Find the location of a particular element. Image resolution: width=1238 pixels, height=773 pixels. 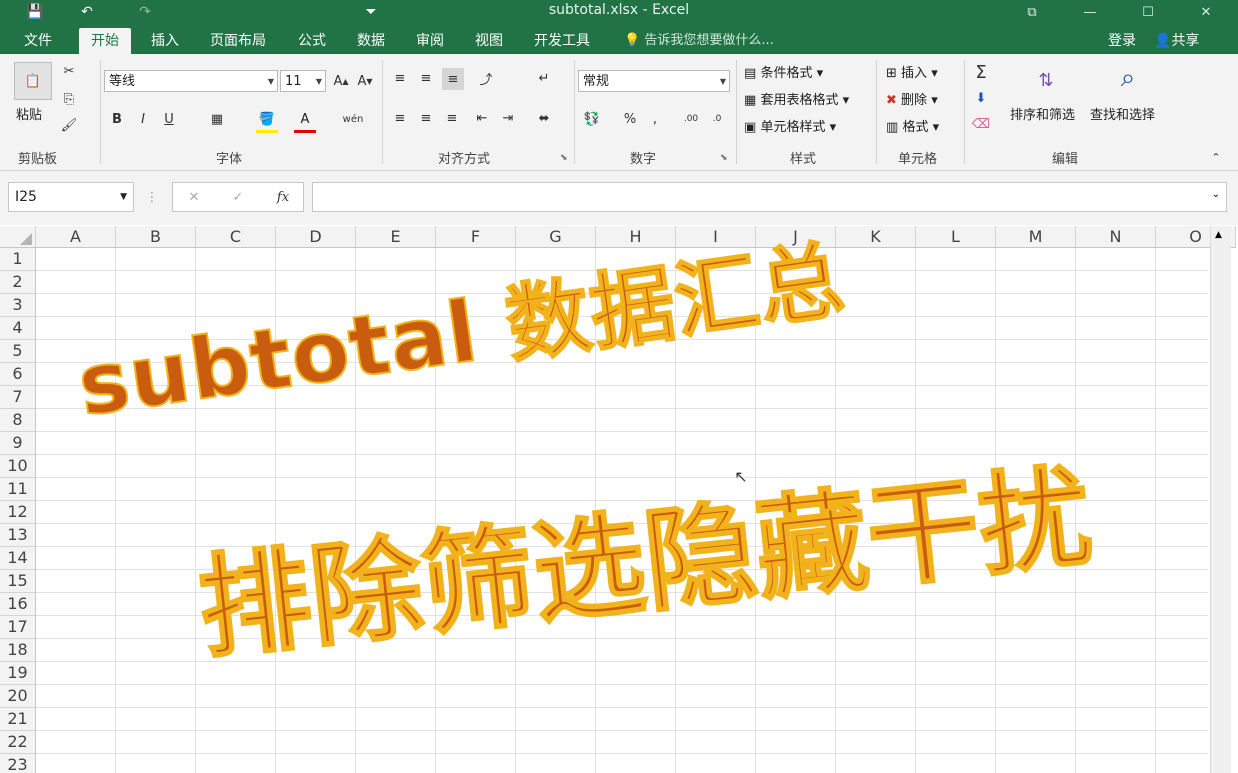

maximize-icon: ☐ is located at coordinates (1148, 12).